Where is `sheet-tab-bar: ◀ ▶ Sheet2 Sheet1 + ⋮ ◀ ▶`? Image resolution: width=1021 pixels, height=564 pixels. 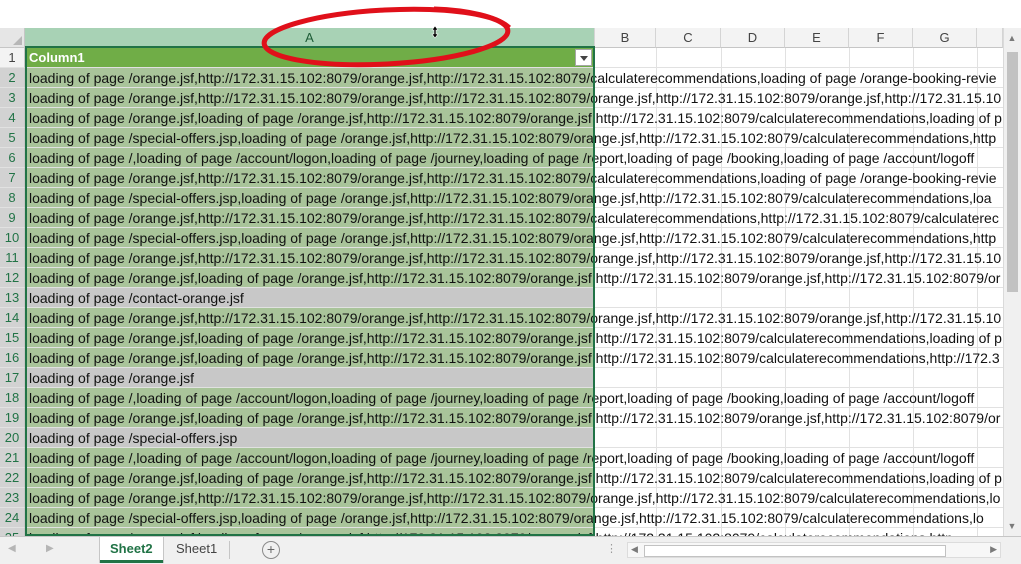
sheet-tab-bar: ◀ ▶ Sheet2 Sheet1 + ⋮ ◀ ▶ is located at coordinates (510, 550).